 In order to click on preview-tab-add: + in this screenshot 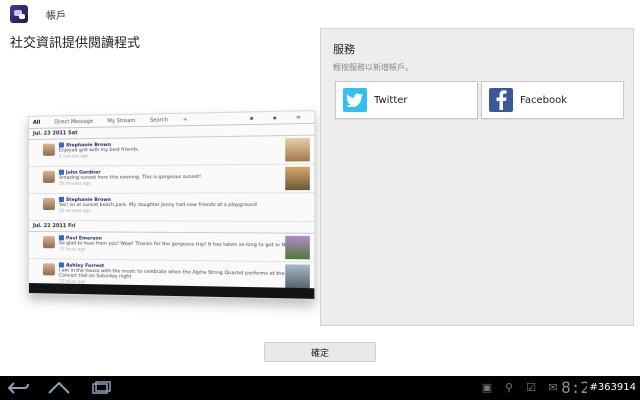, I will do `click(185, 119)`.